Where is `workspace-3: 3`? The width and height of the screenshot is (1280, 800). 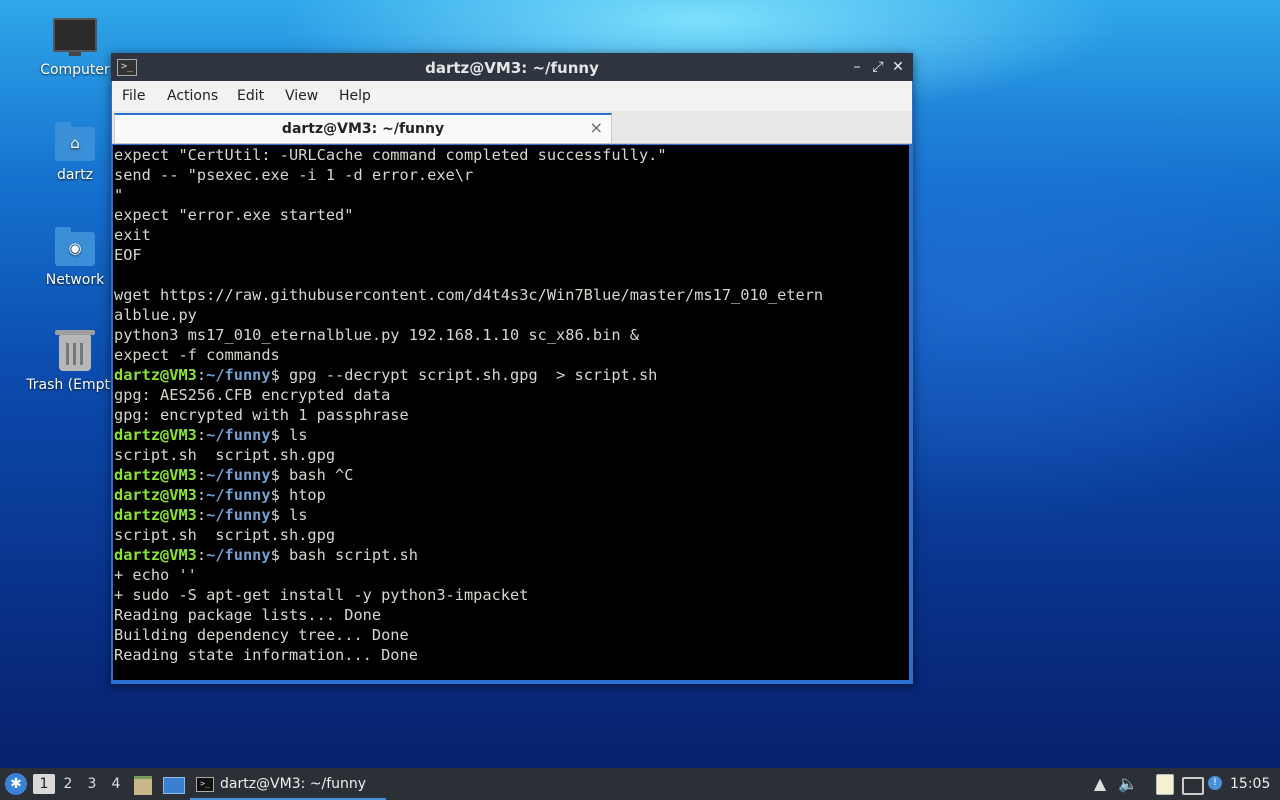 workspace-3: 3 is located at coordinates (92, 784).